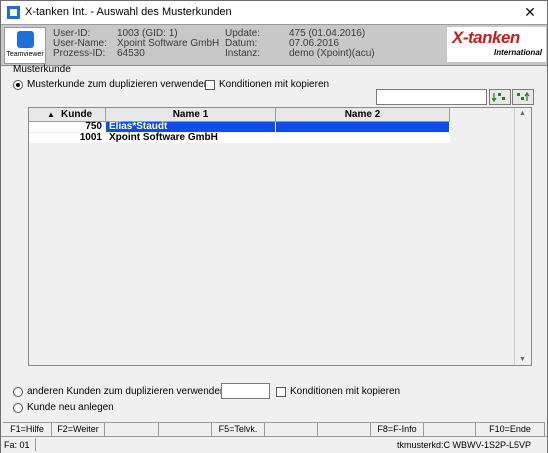  What do you see at coordinates (517, 52) in the screenshot?
I see `brand-sub: International` at bounding box center [517, 52].